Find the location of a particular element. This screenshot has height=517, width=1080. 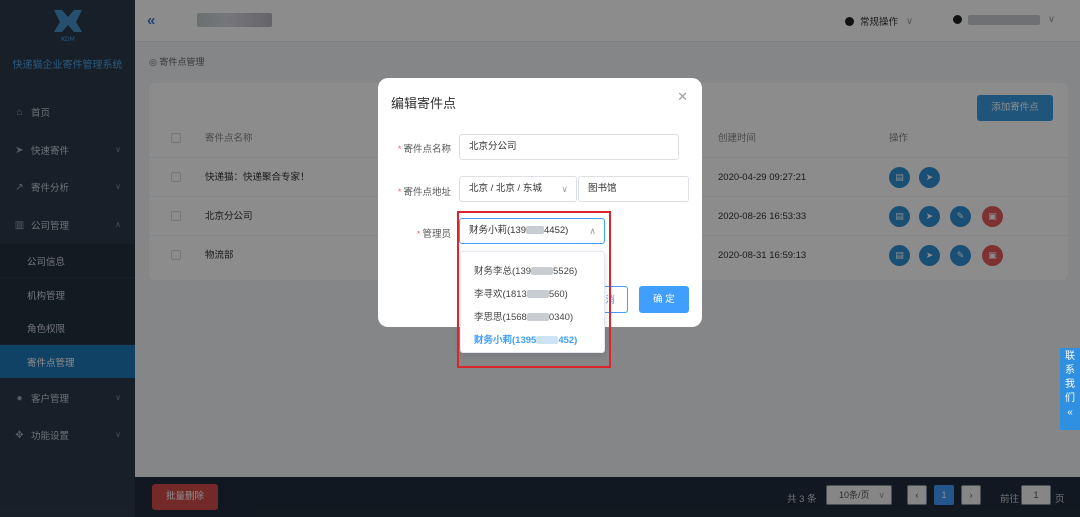

double-chevron-left-icon: « is located at coordinates (1070, 412).